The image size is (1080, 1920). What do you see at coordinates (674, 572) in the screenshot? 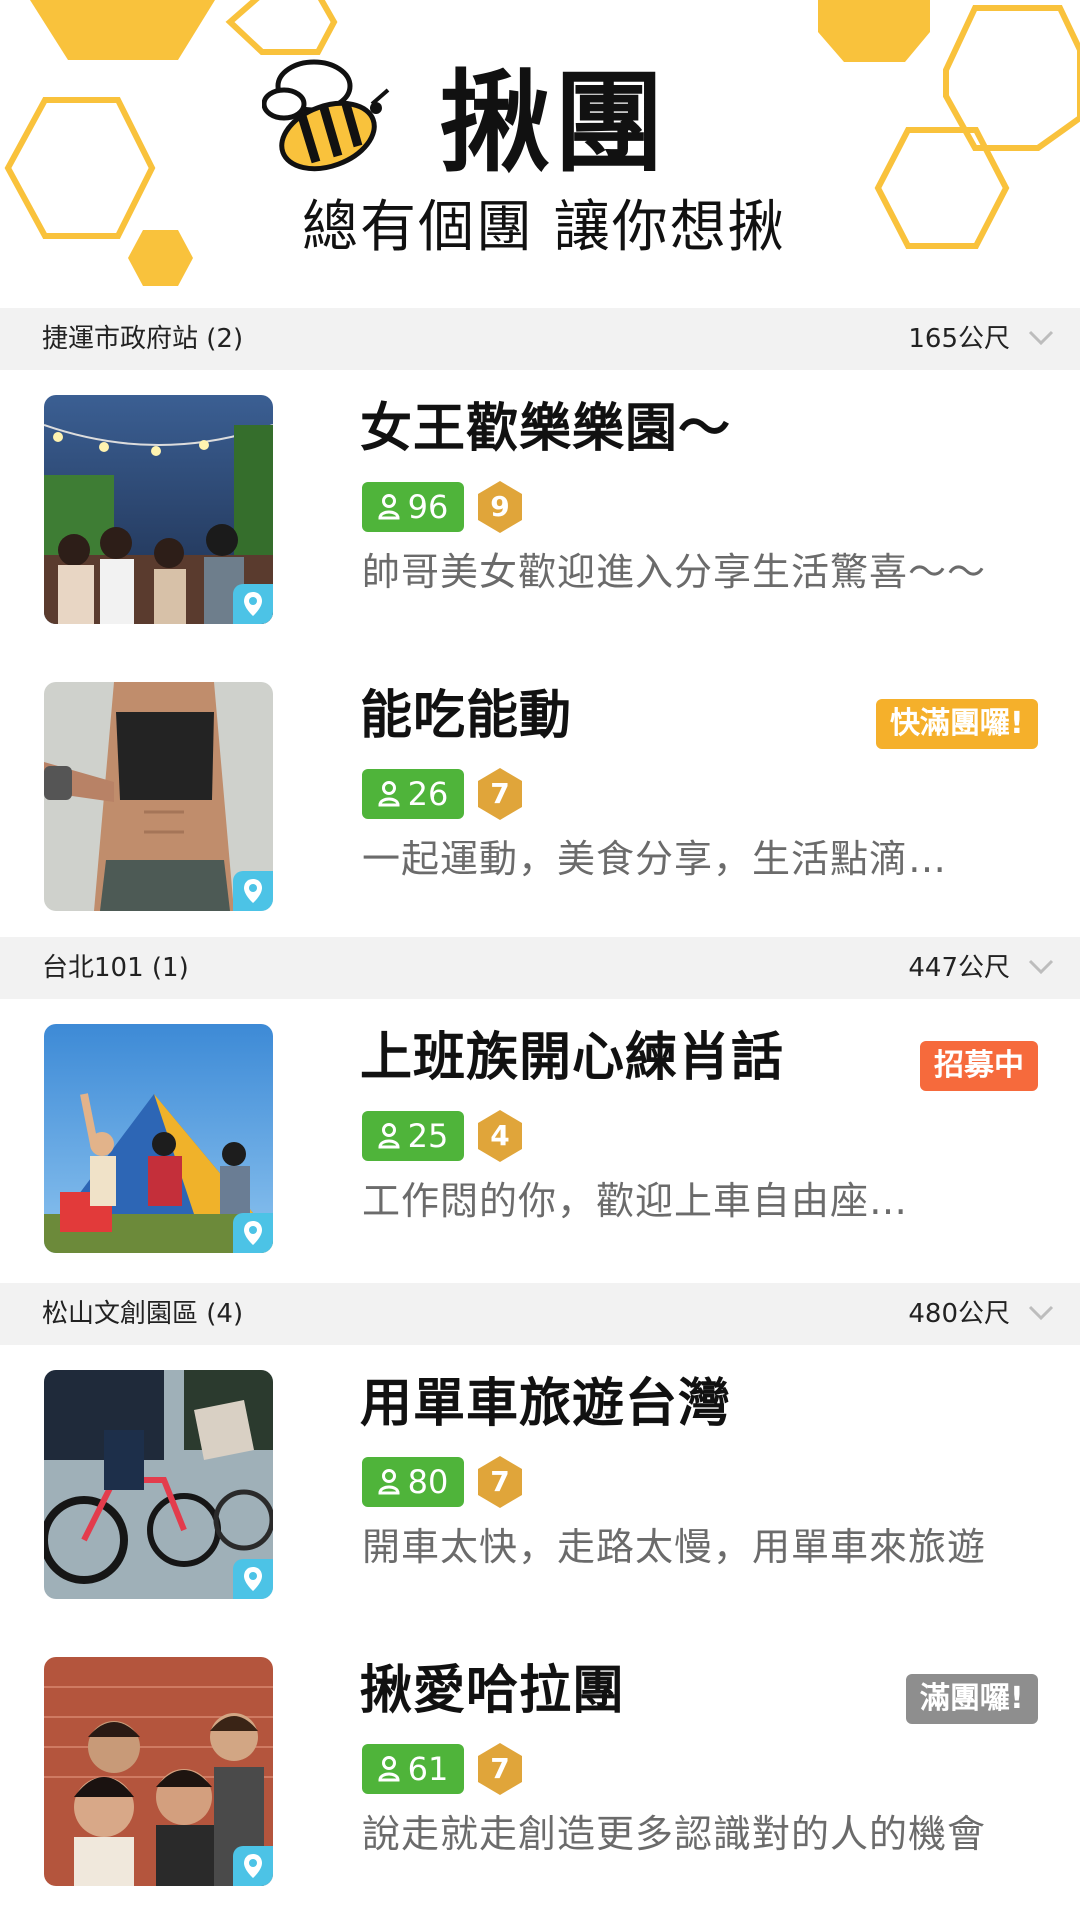
I see `group-description: 帥哥美女歡迎進入分享生活驚喜～～` at bounding box center [674, 572].